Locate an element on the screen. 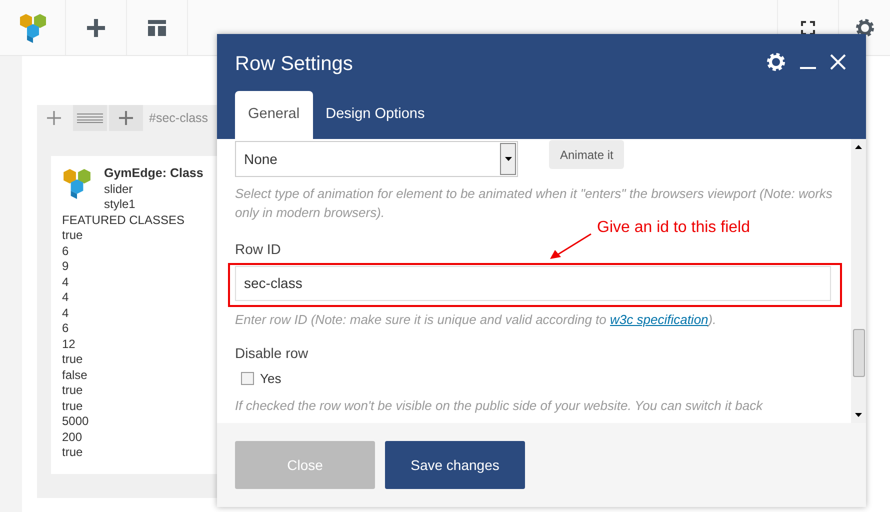  layout-icon is located at coordinates (157, 28).